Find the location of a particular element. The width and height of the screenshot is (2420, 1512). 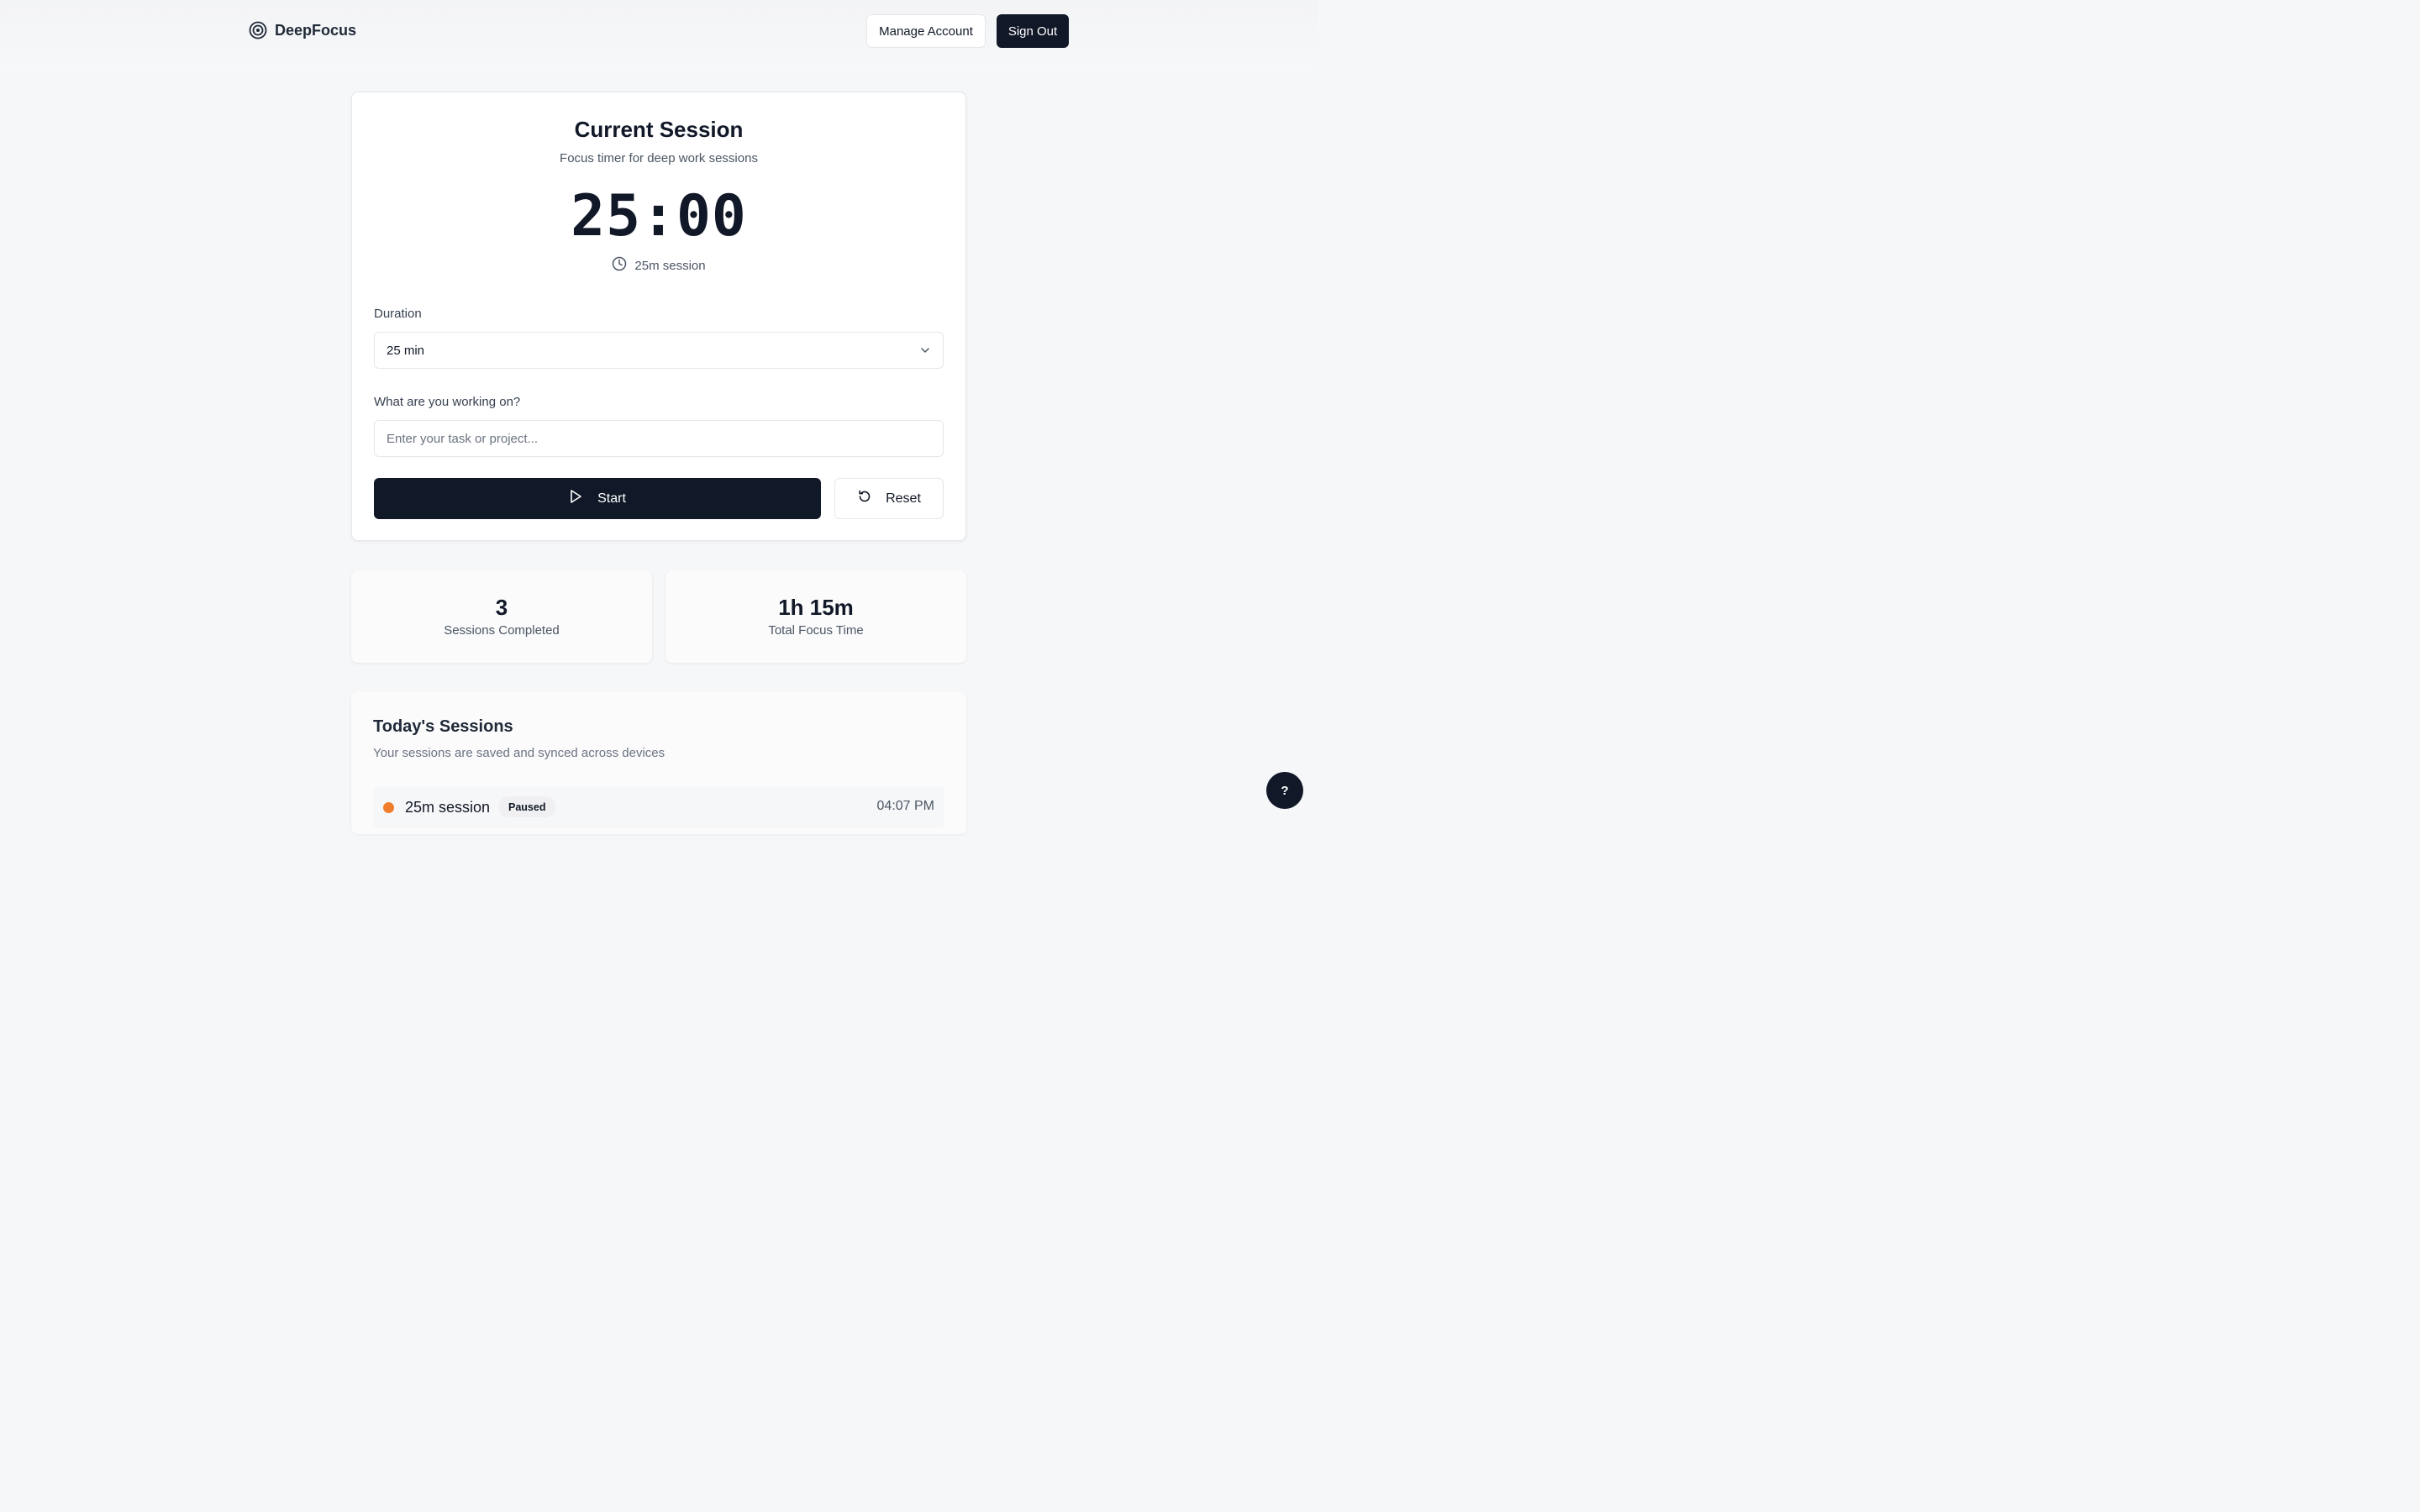

reset-button: Reset is located at coordinates (889, 498).